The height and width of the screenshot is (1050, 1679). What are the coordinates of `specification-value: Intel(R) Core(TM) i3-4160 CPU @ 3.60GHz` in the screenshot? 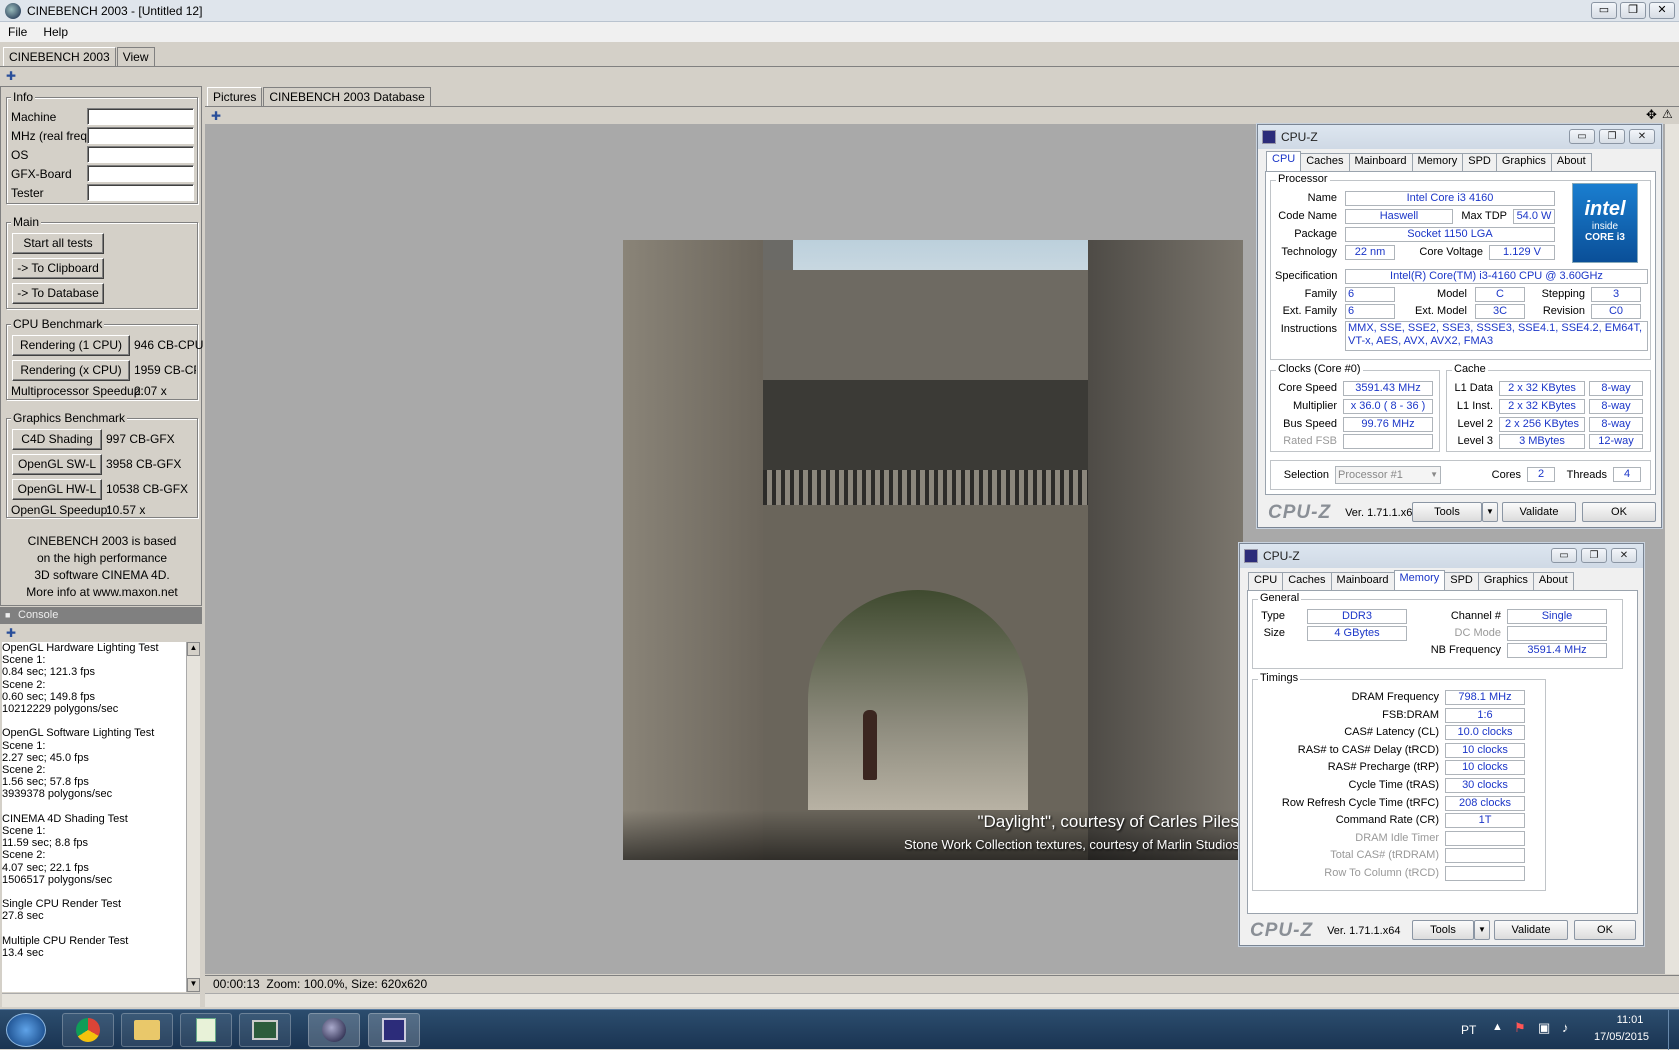 It's located at (1496, 276).